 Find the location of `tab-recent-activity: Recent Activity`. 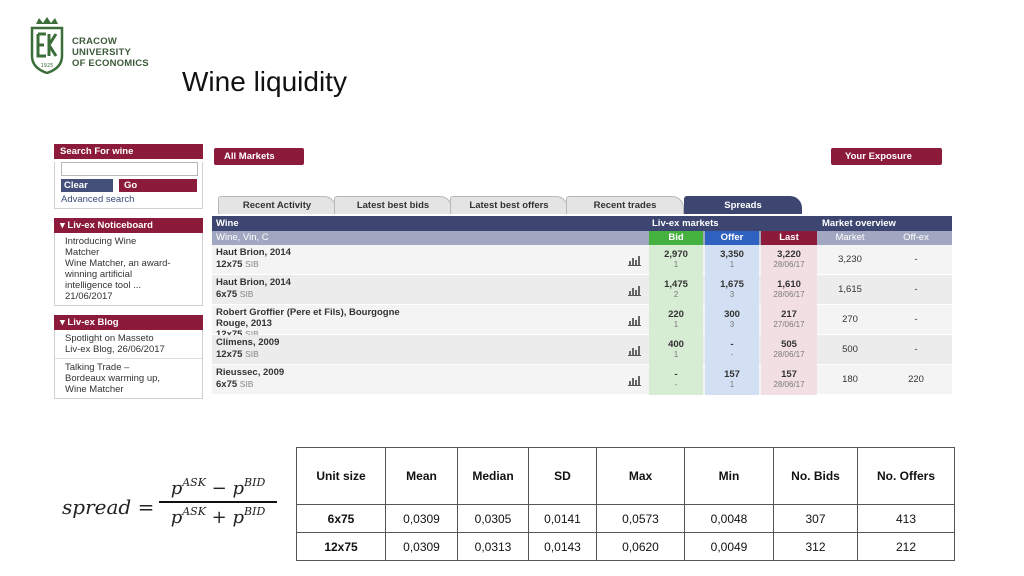

tab-recent-activity: Recent Activity is located at coordinates (277, 205).